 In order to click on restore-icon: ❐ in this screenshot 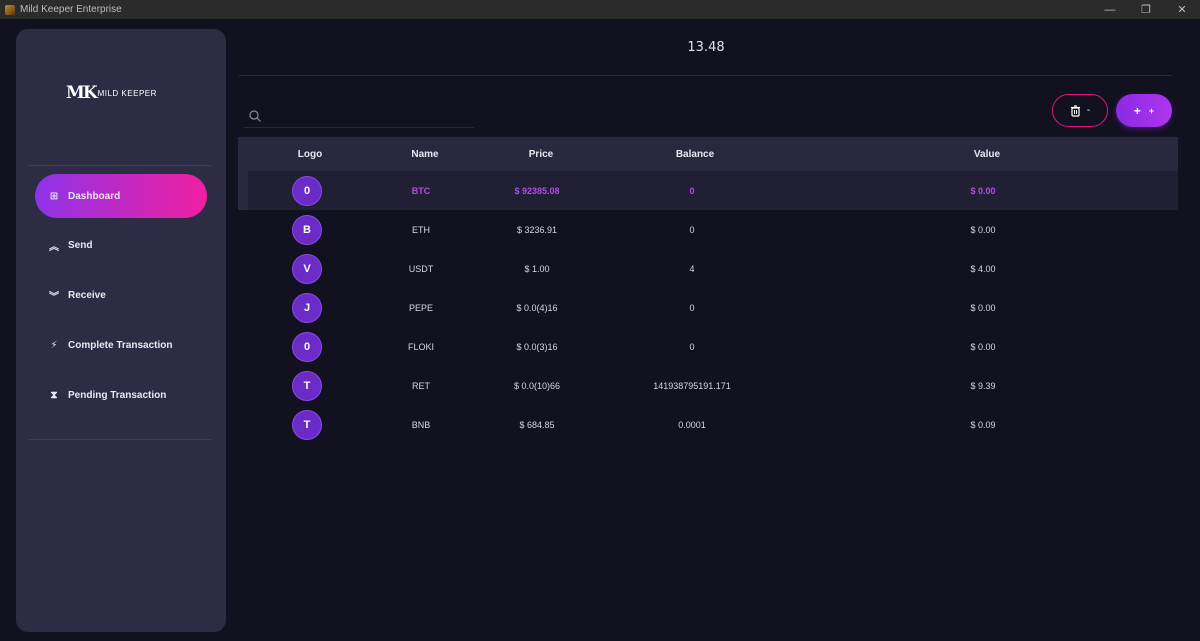, I will do `click(1146, 9)`.